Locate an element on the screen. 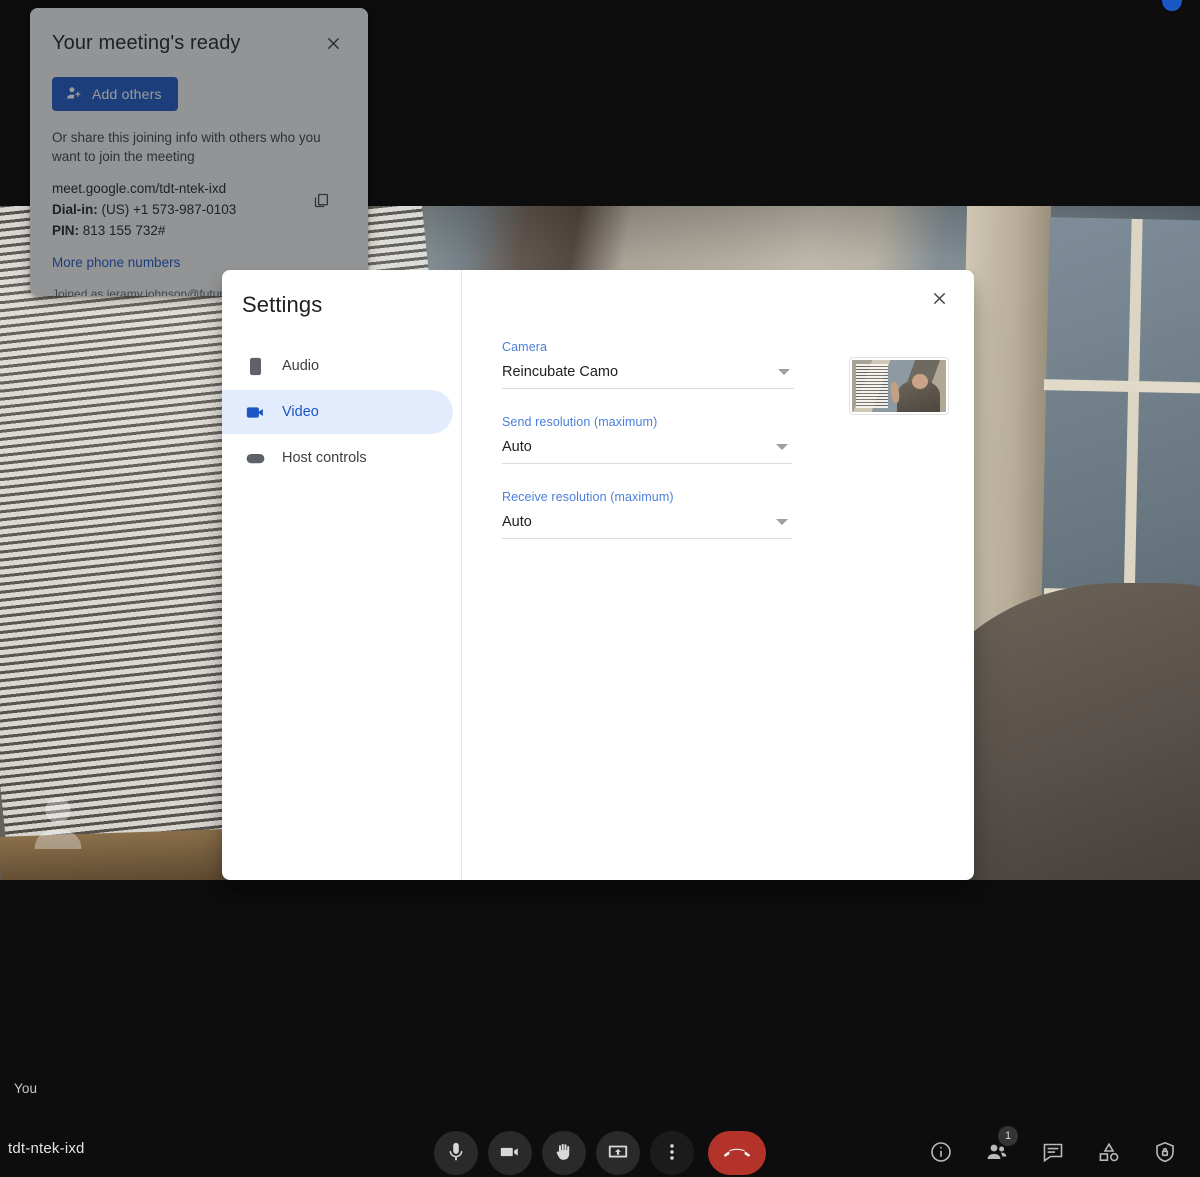 This screenshot has height=1177, width=1200. top-right-avatar-badge is located at coordinates (1172, 6).